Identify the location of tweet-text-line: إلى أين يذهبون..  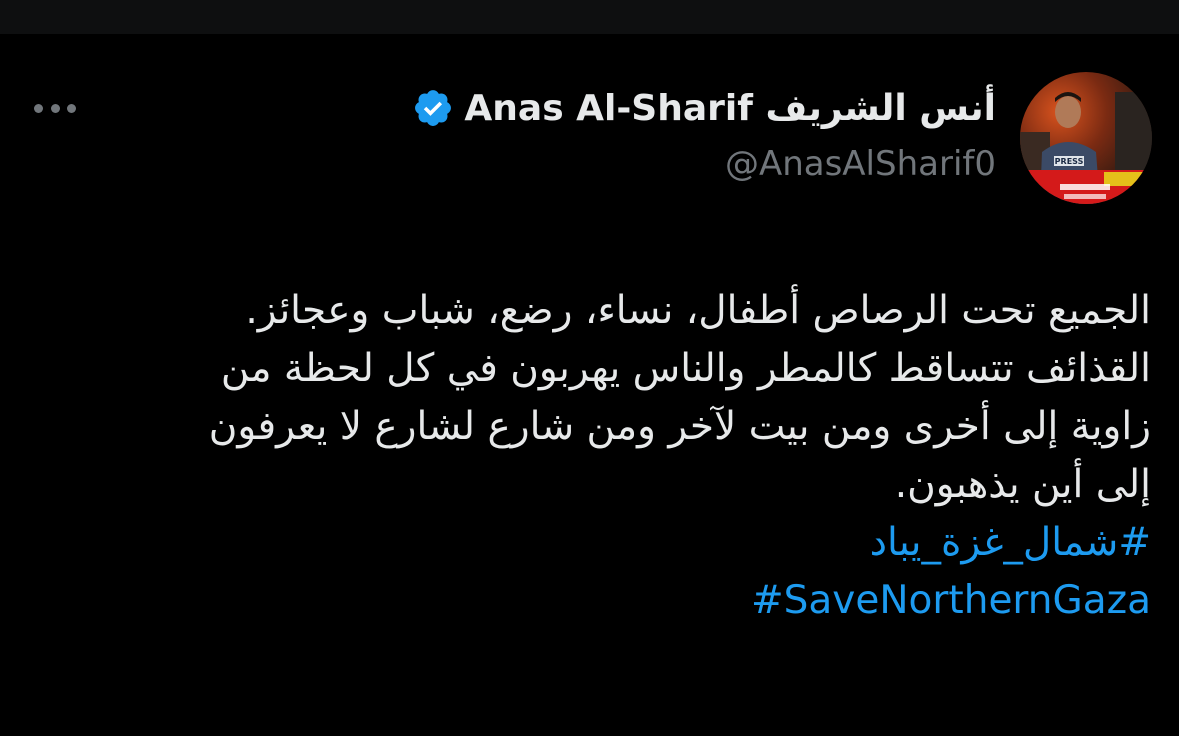
(1022, 484).